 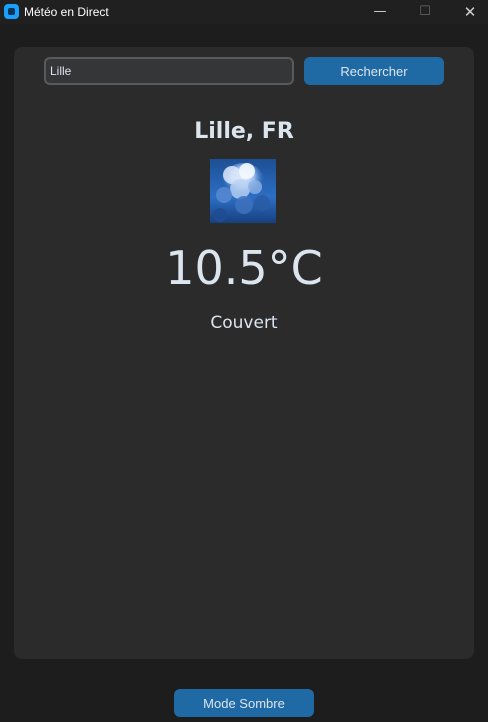 I want to click on dark-mode-button: Mode Sombre, so click(x=244, y=703).